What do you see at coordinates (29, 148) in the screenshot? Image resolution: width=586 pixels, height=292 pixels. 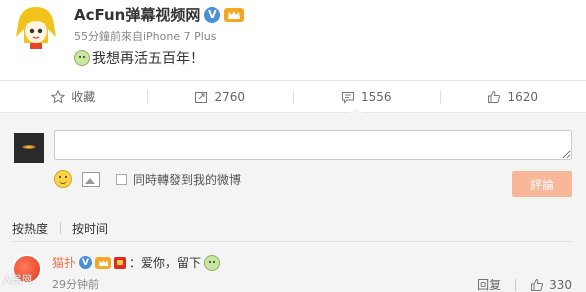 I see `my-avatar` at bounding box center [29, 148].